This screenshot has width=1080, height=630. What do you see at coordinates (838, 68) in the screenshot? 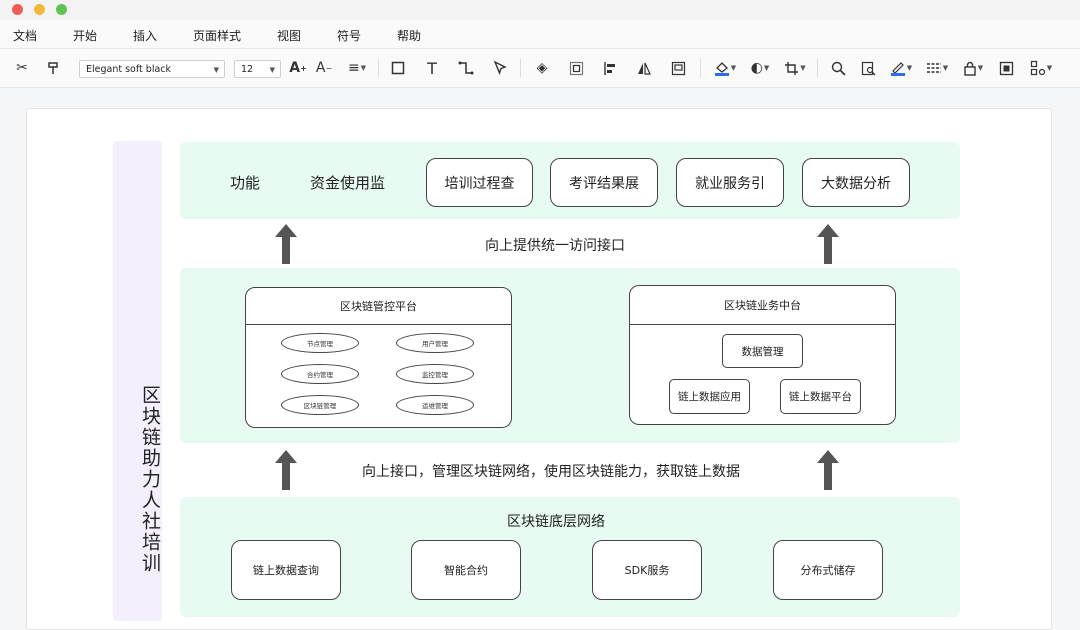
I see `search-icon` at bounding box center [838, 68].